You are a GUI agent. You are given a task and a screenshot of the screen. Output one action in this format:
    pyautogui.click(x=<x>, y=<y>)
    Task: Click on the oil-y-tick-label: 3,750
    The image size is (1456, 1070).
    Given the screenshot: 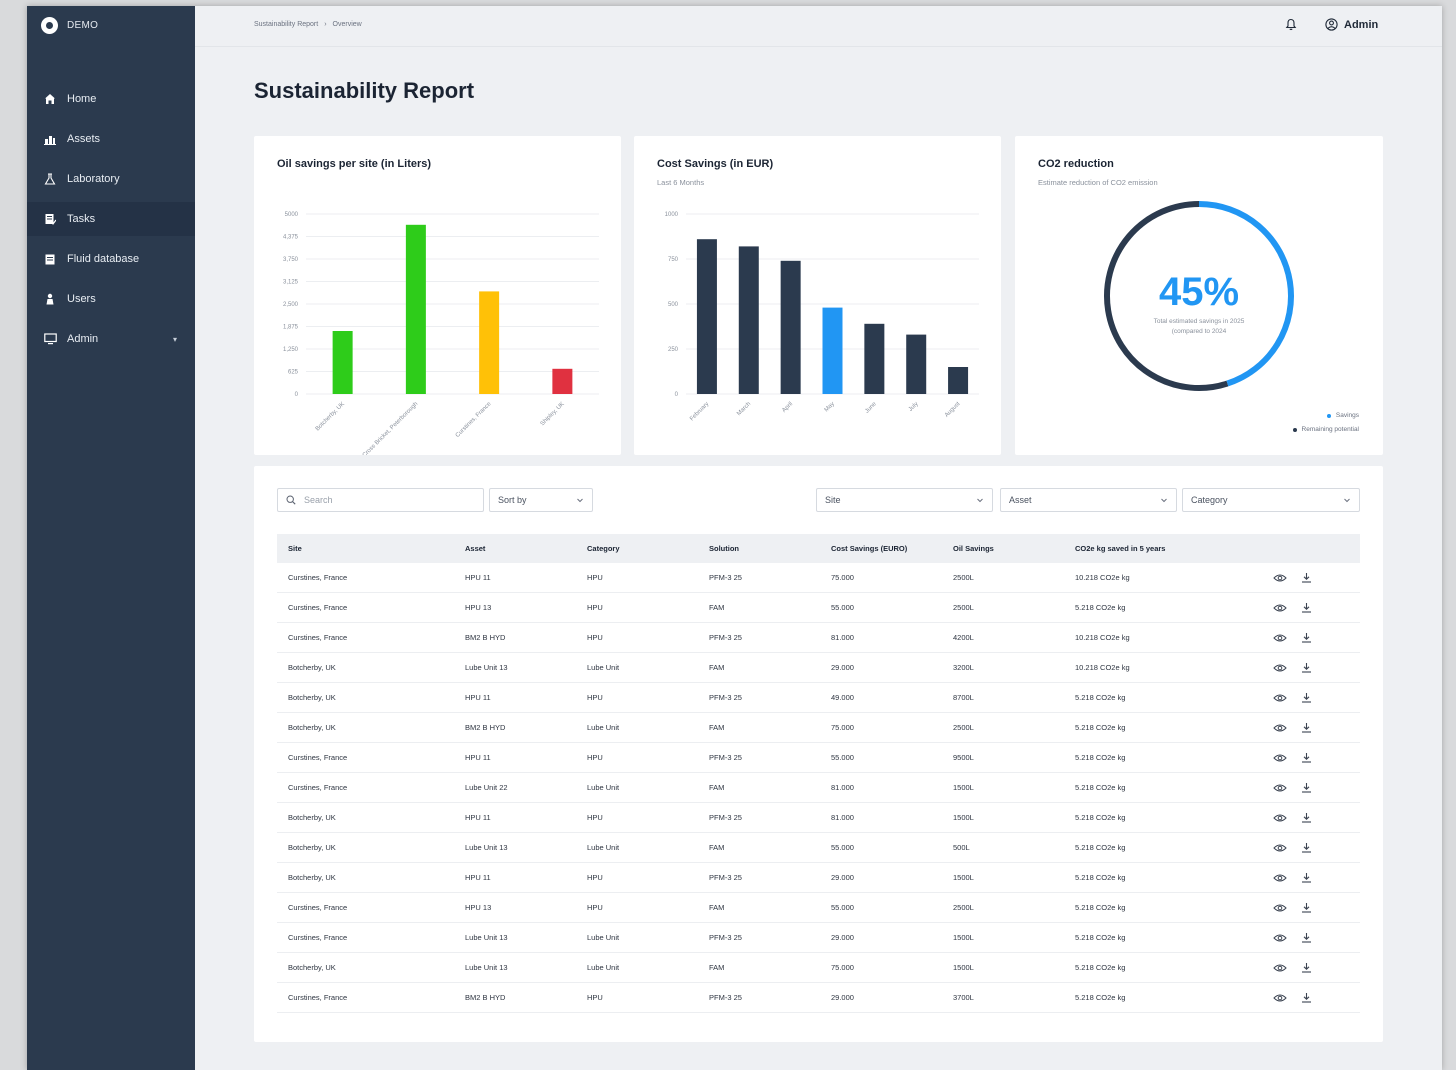 What is the action you would take?
    pyautogui.click(x=291, y=260)
    